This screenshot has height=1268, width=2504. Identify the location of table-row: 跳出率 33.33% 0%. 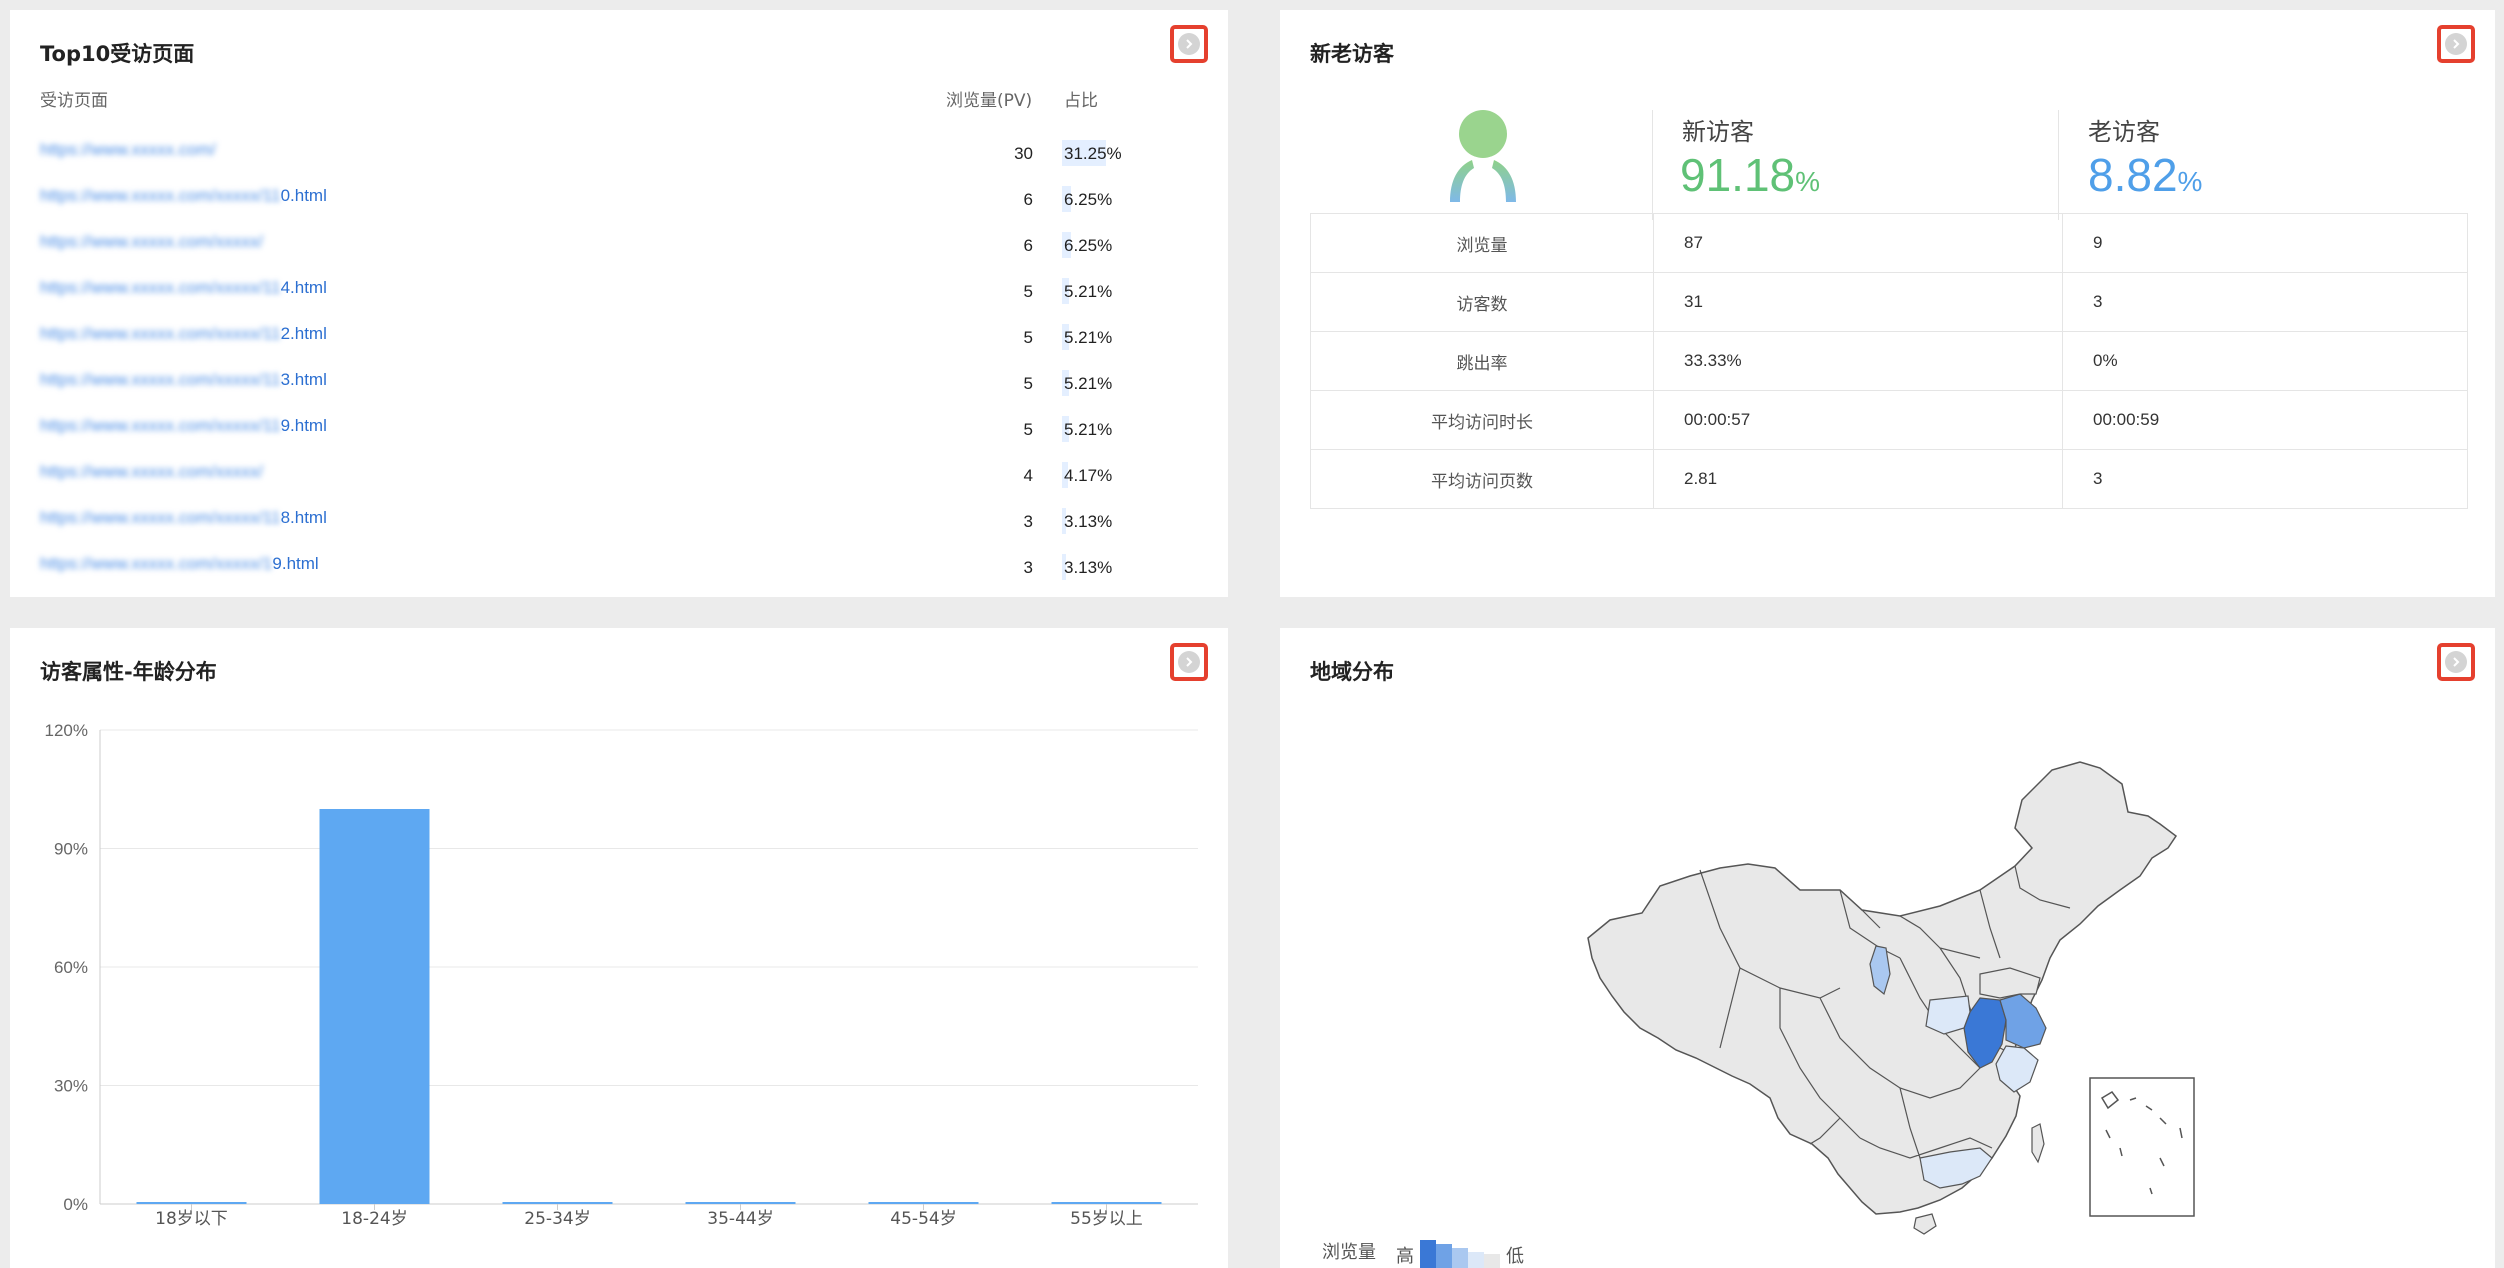
(1889, 361).